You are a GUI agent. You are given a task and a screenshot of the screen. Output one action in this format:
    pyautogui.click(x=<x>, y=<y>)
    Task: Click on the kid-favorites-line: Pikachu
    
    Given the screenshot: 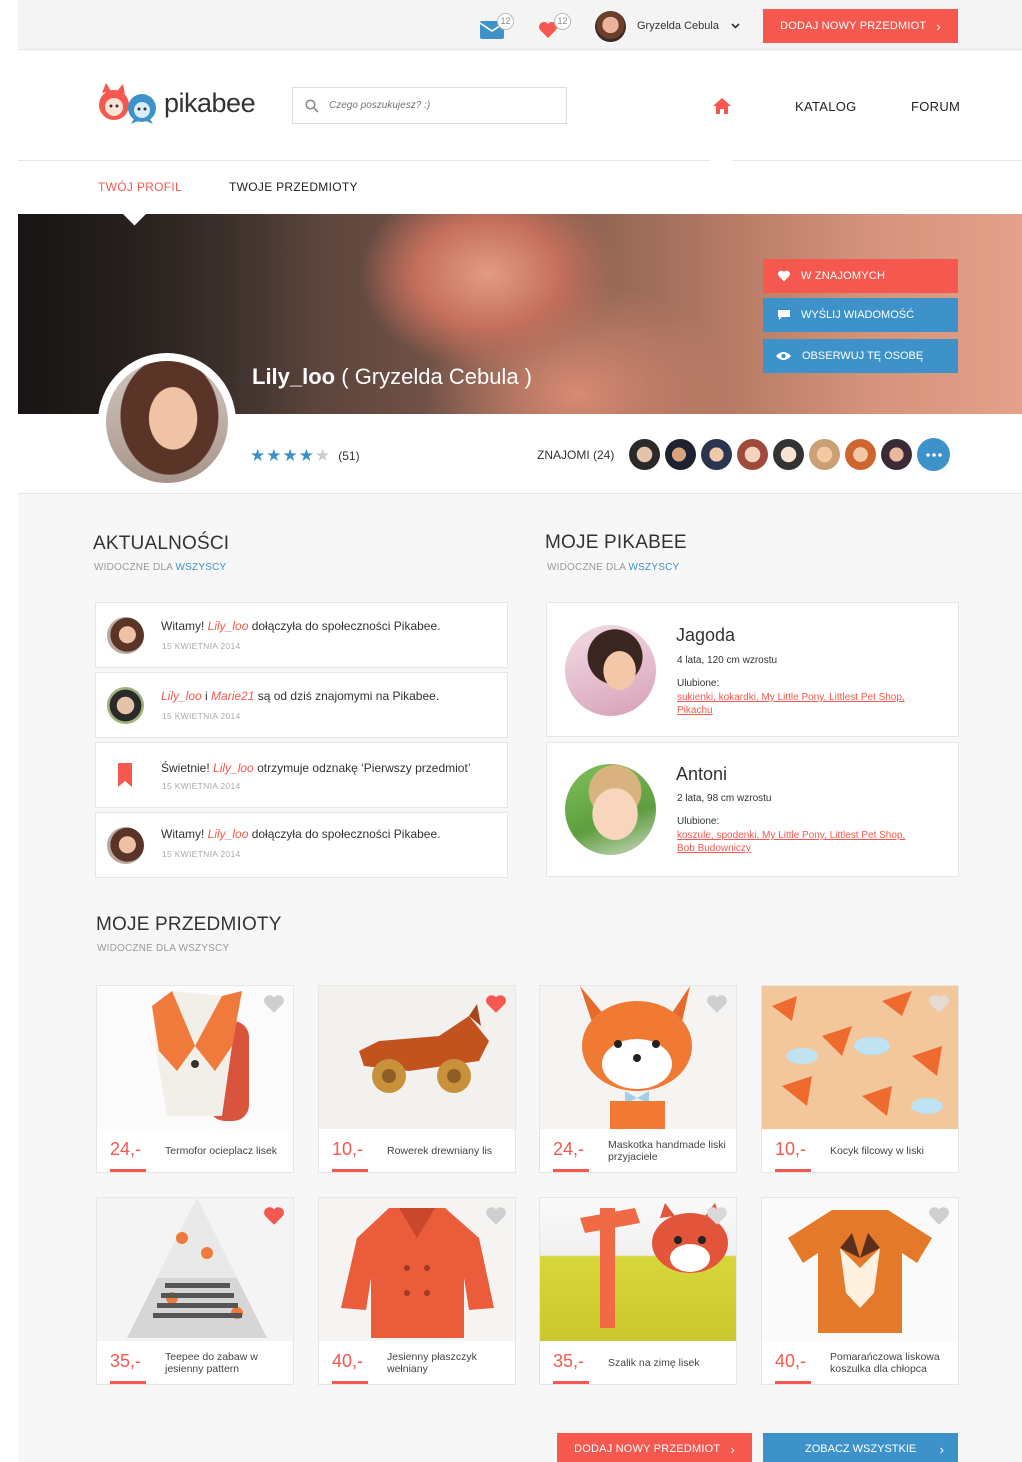 What is the action you would take?
    pyautogui.click(x=791, y=710)
    